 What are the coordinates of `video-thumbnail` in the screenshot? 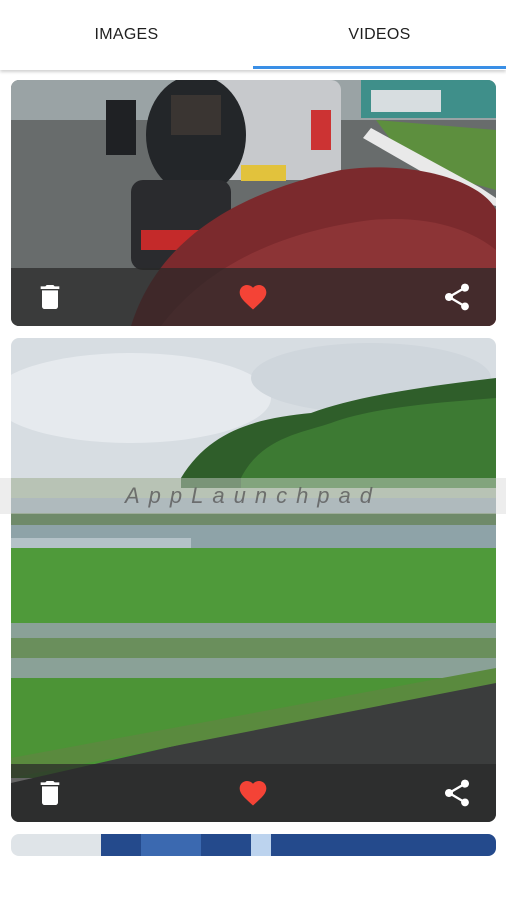 It's located at (253, 845).